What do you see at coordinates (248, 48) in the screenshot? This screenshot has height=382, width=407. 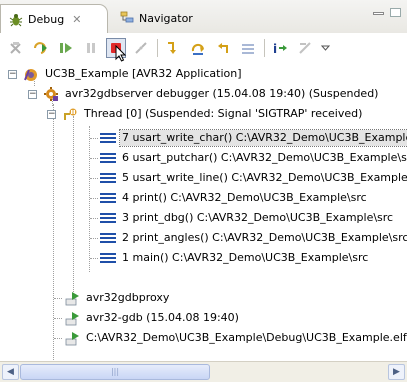 I see `drop-to-frame-icon` at bounding box center [248, 48].